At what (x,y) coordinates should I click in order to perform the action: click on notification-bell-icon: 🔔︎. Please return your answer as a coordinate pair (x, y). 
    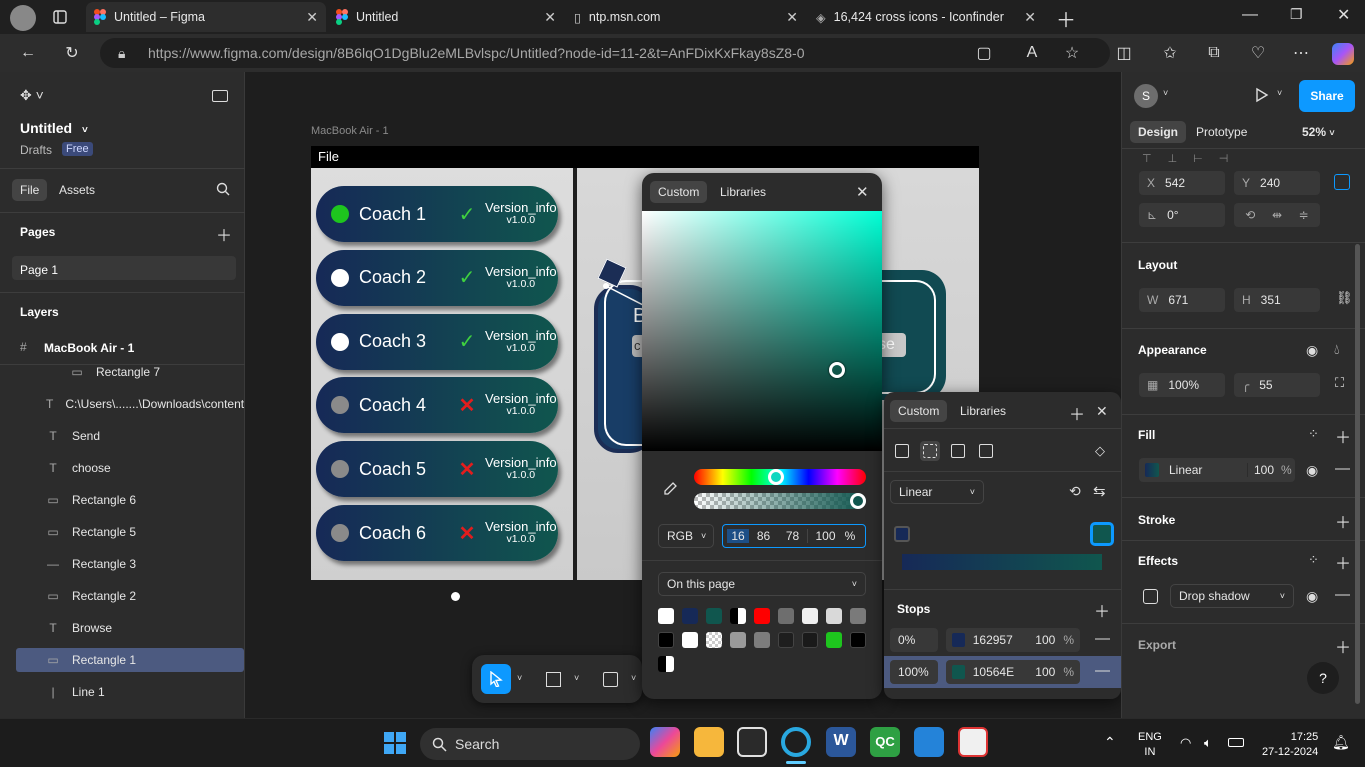
    Looking at the image, I should click on (1341, 742).